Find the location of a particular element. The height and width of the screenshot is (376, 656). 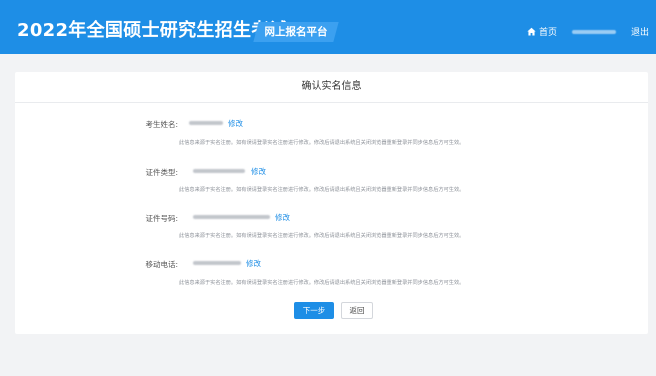

card-divider is located at coordinates (331, 102).